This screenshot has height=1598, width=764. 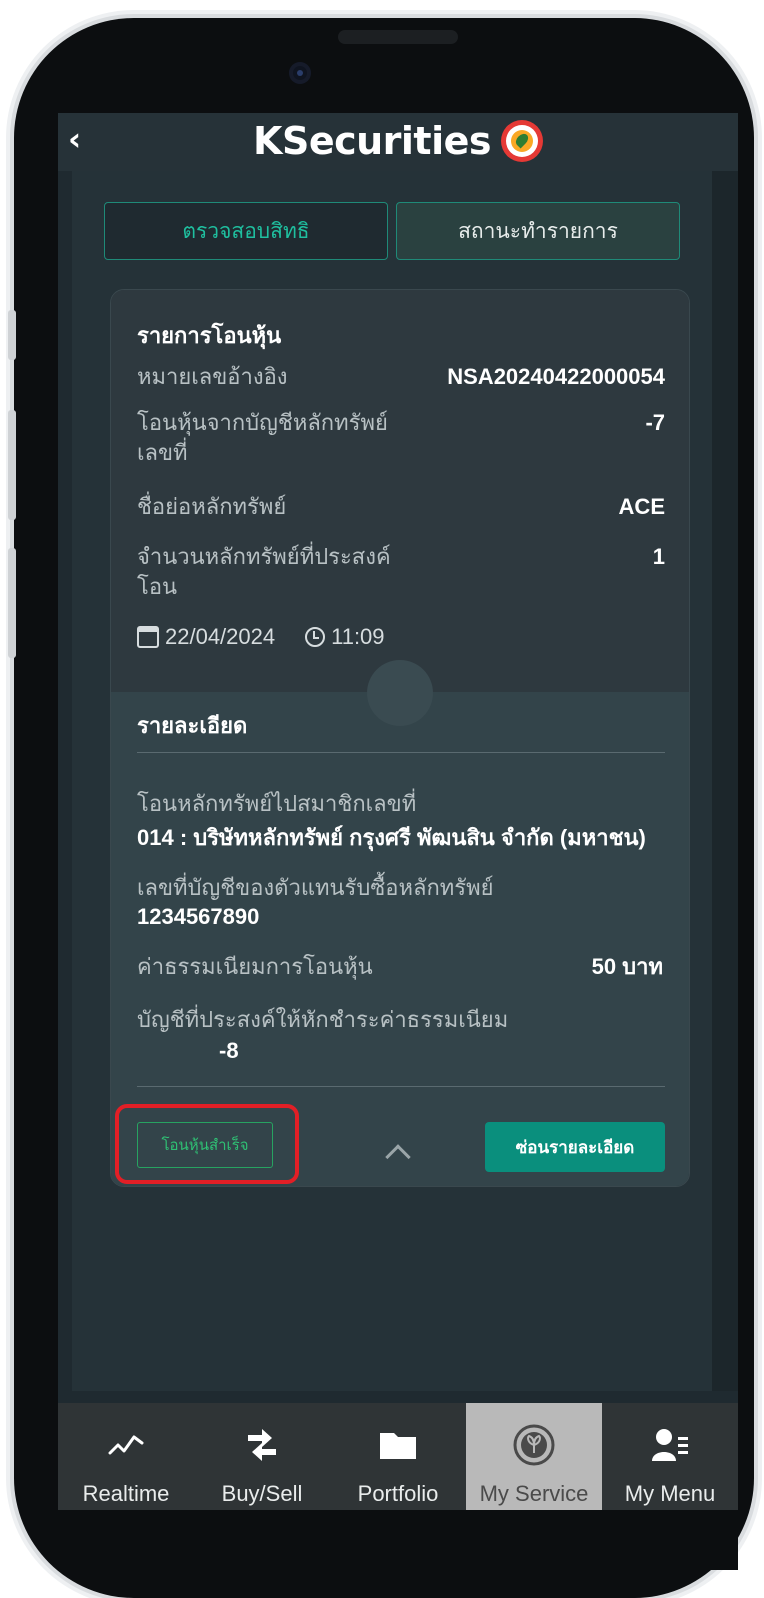 What do you see at coordinates (148, 637) in the screenshot?
I see `calendar-icon` at bounding box center [148, 637].